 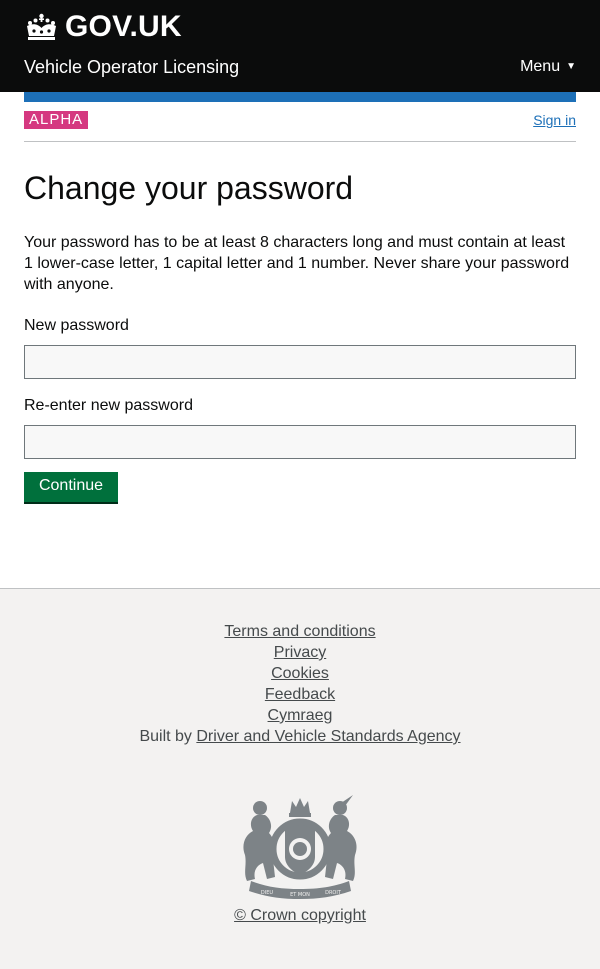 I want to click on page-title: Change your password, so click(x=189, y=188).